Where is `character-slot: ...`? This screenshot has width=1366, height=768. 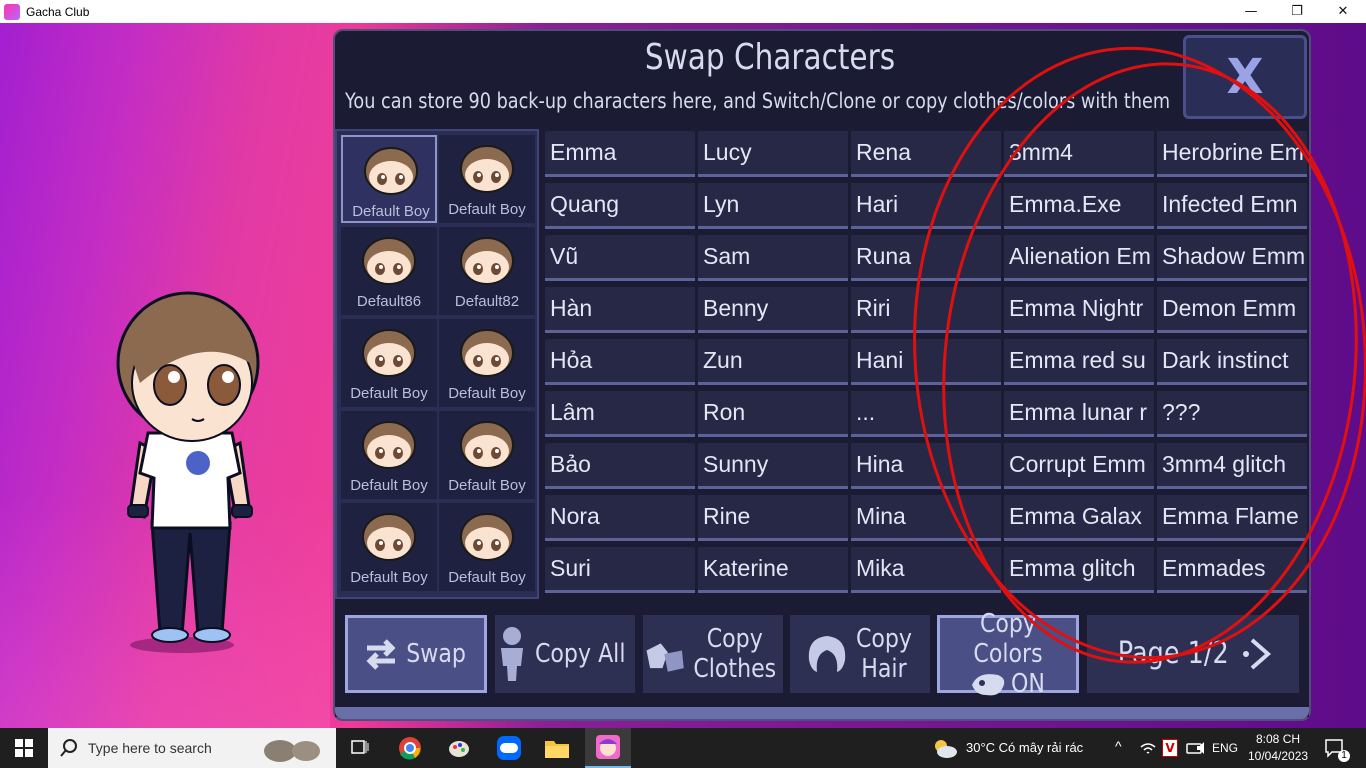
character-slot: ... is located at coordinates (926, 414).